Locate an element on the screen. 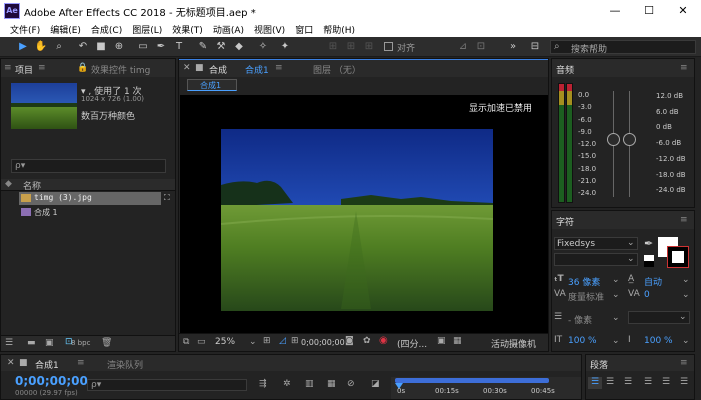 The width and height of the screenshot is (701, 400). zoom-dropdown: 25% is located at coordinates (225, 342).